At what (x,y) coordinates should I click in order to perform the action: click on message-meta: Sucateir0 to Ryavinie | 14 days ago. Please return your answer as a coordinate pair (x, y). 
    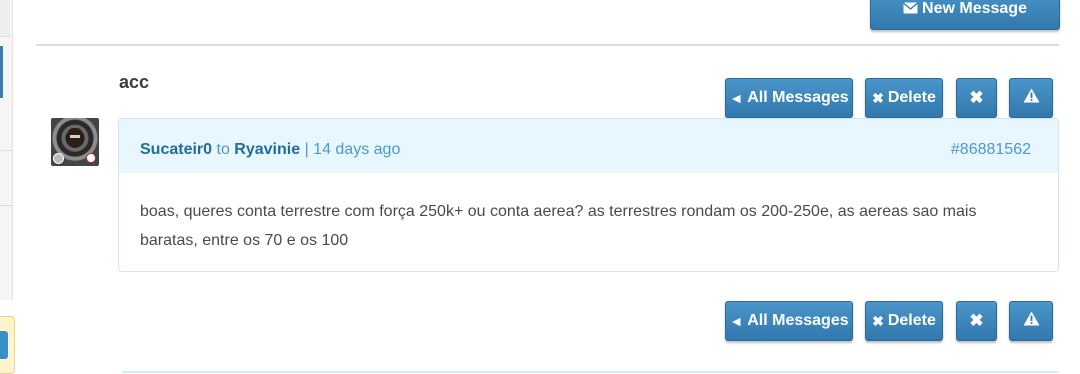
    Looking at the image, I should click on (270, 150).